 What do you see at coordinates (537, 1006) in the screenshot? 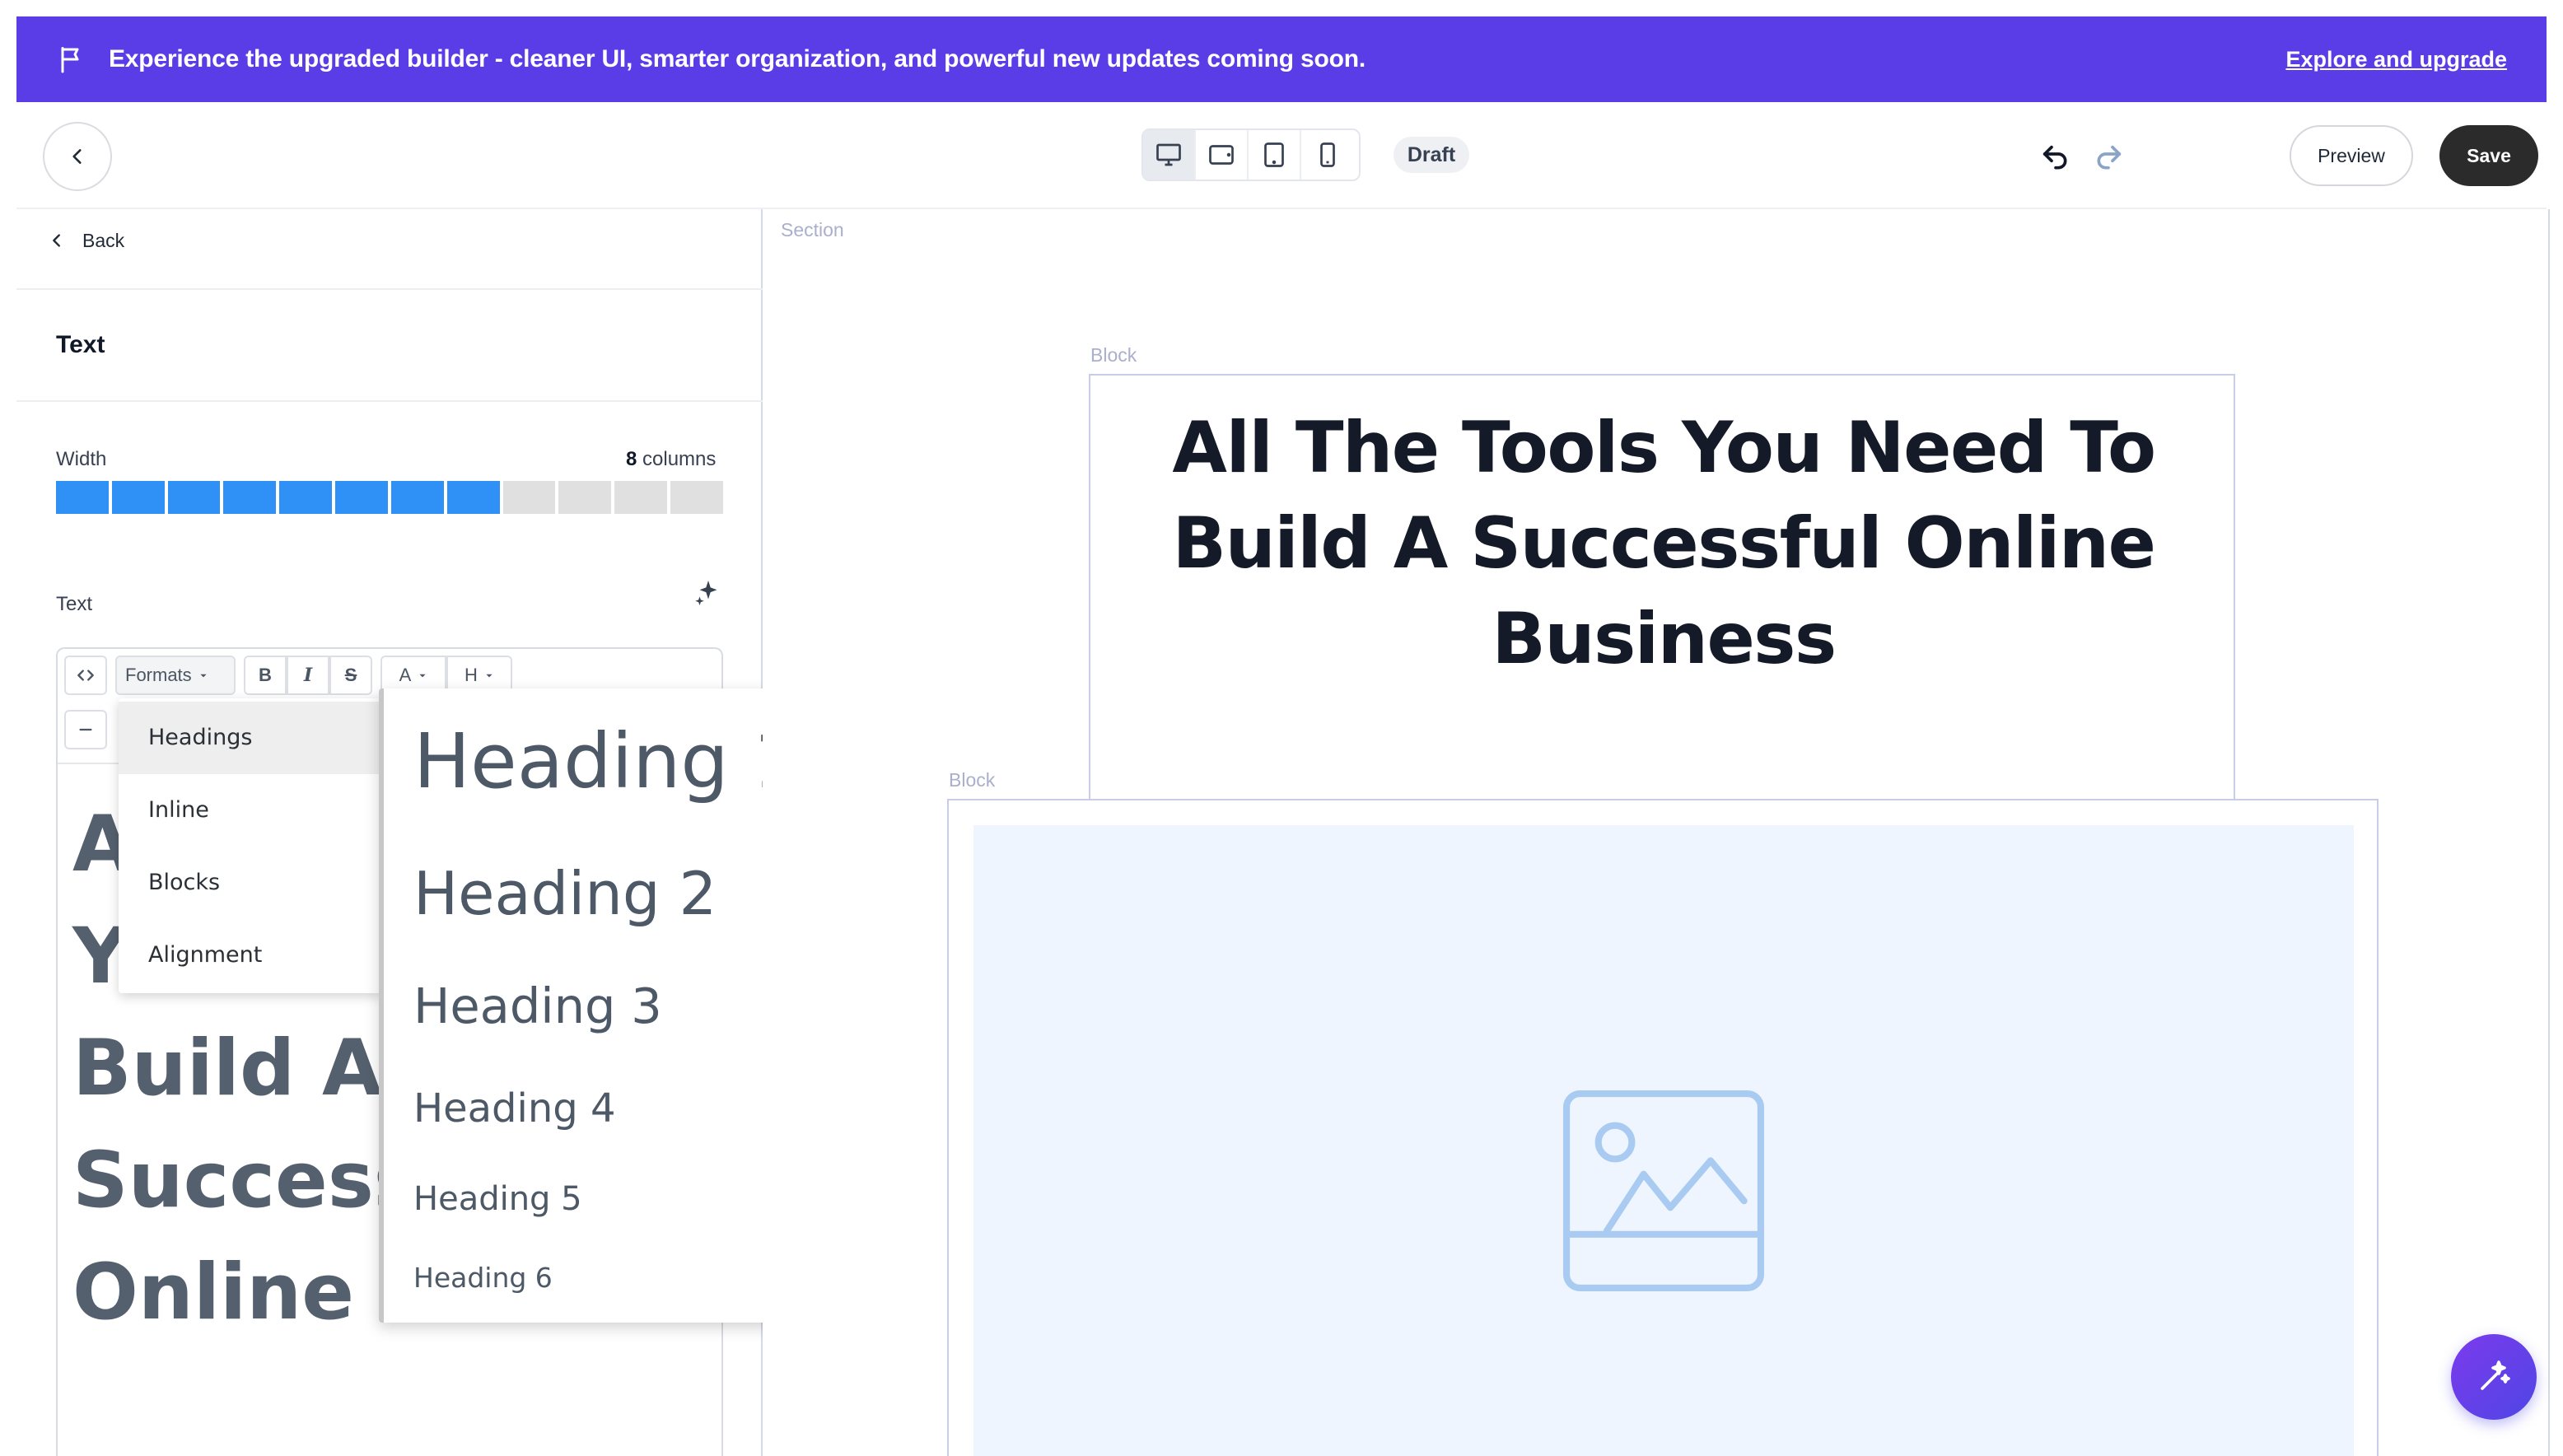
I see `heading-3-option: Heading 3` at bounding box center [537, 1006].